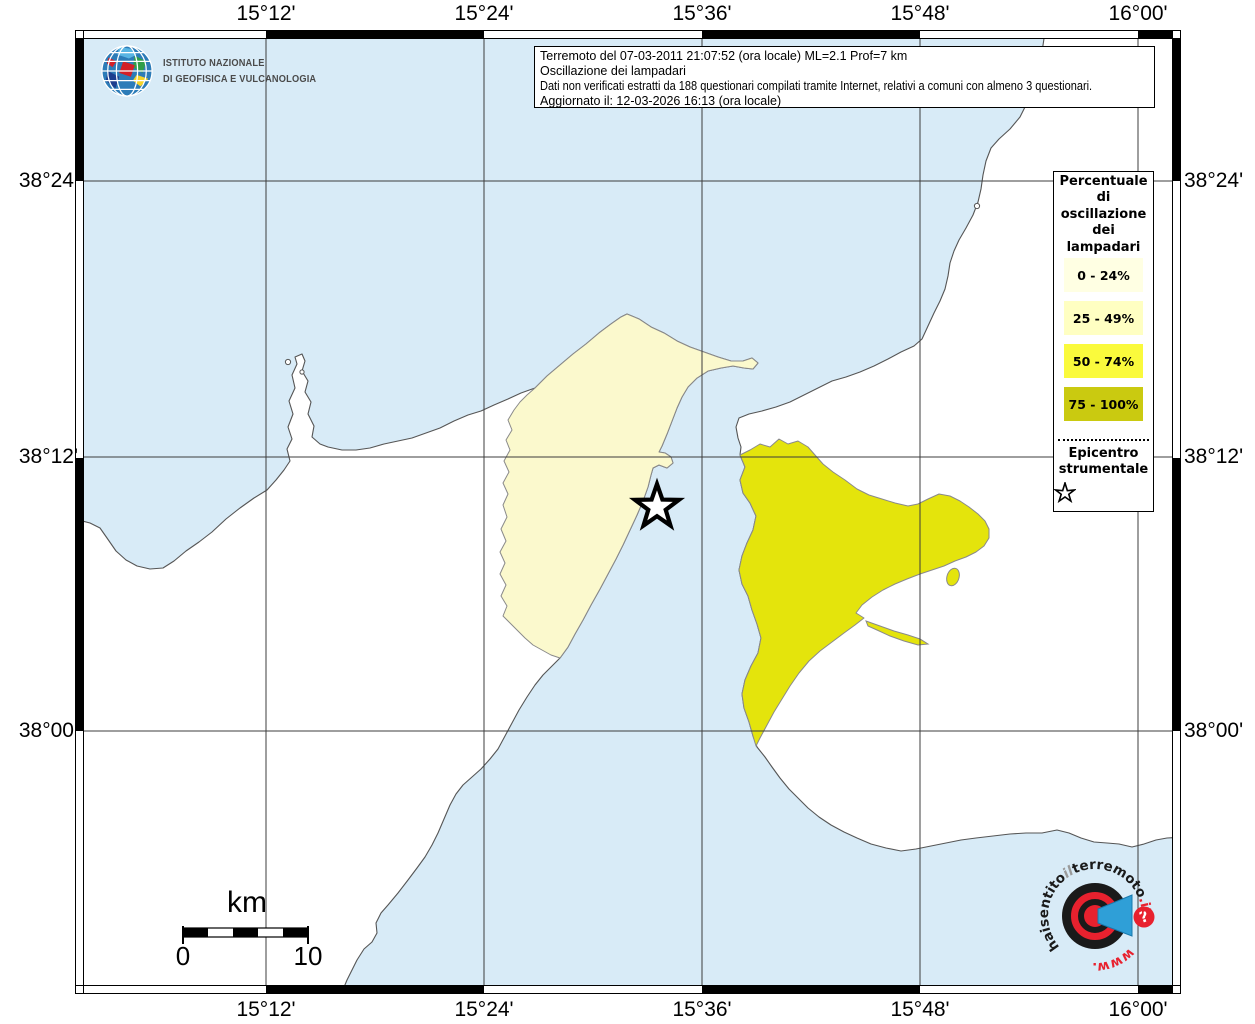 The image size is (1255, 1024). What do you see at coordinates (308, 956) in the screenshot?
I see `scalebar-end: 10` at bounding box center [308, 956].